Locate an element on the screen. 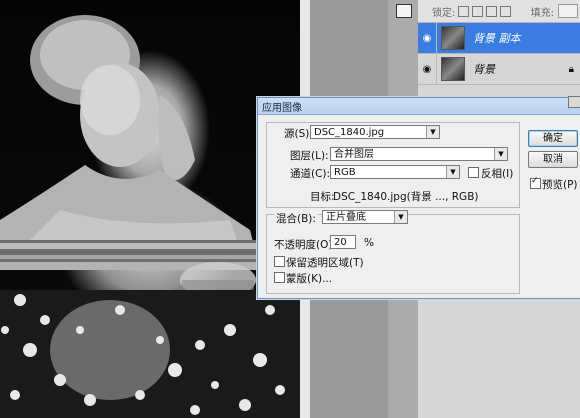 The width and height of the screenshot is (580, 418). dialog-title: 应用图像 is located at coordinates (282, 108).